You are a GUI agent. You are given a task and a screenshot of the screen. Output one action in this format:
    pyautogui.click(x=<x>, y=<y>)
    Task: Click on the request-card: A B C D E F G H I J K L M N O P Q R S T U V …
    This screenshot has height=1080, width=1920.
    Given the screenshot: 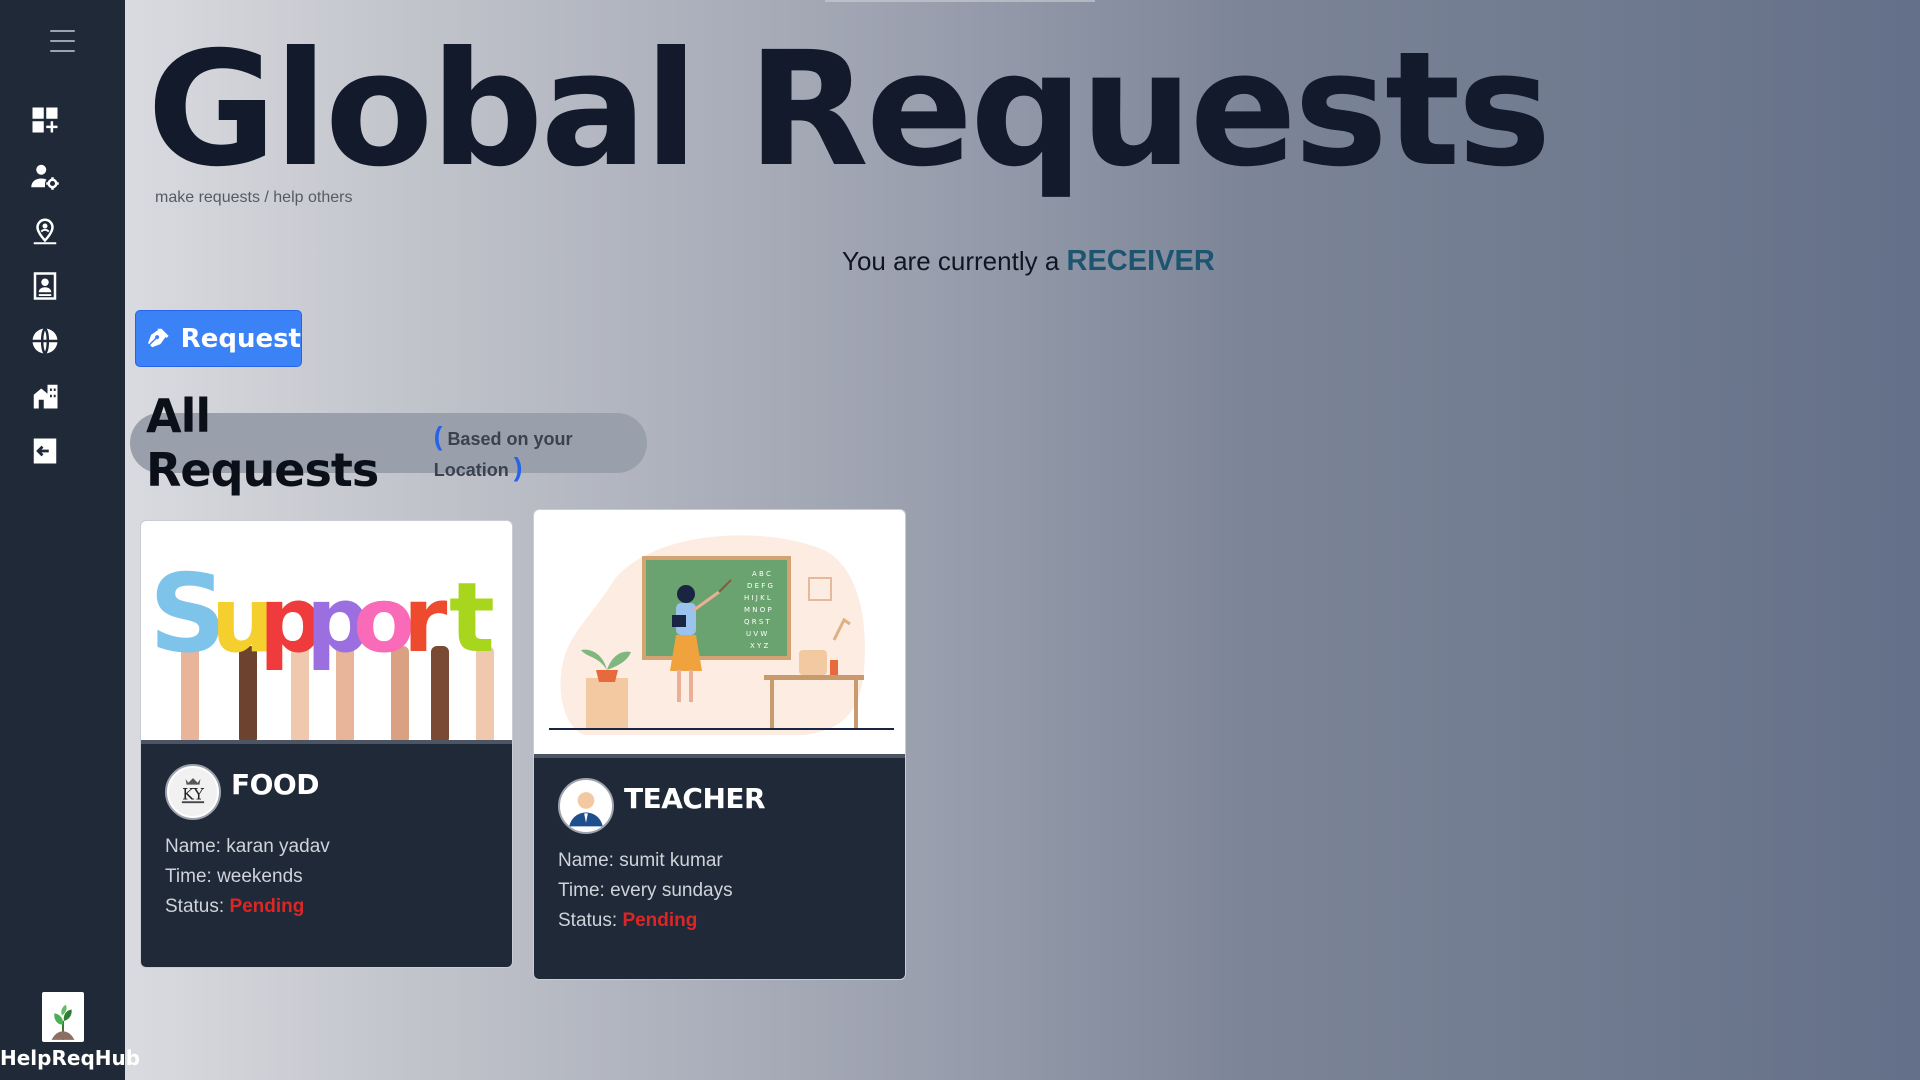 What is the action you would take?
    pyautogui.click(x=719, y=744)
    